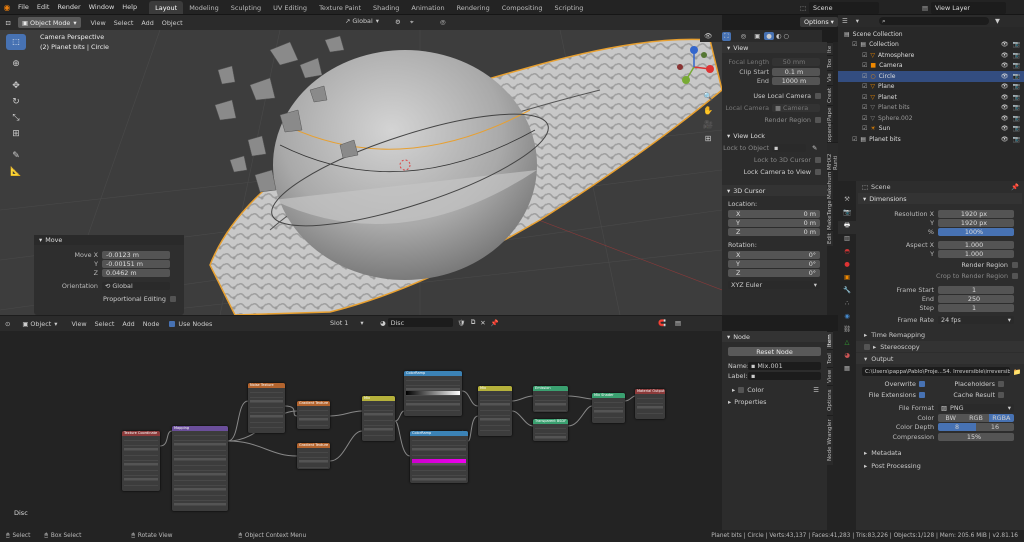  What do you see at coordinates (931, 87) in the screenshot?
I see `outliner-item: ☑ ▽ Plane 👁 📷` at bounding box center [931, 87].